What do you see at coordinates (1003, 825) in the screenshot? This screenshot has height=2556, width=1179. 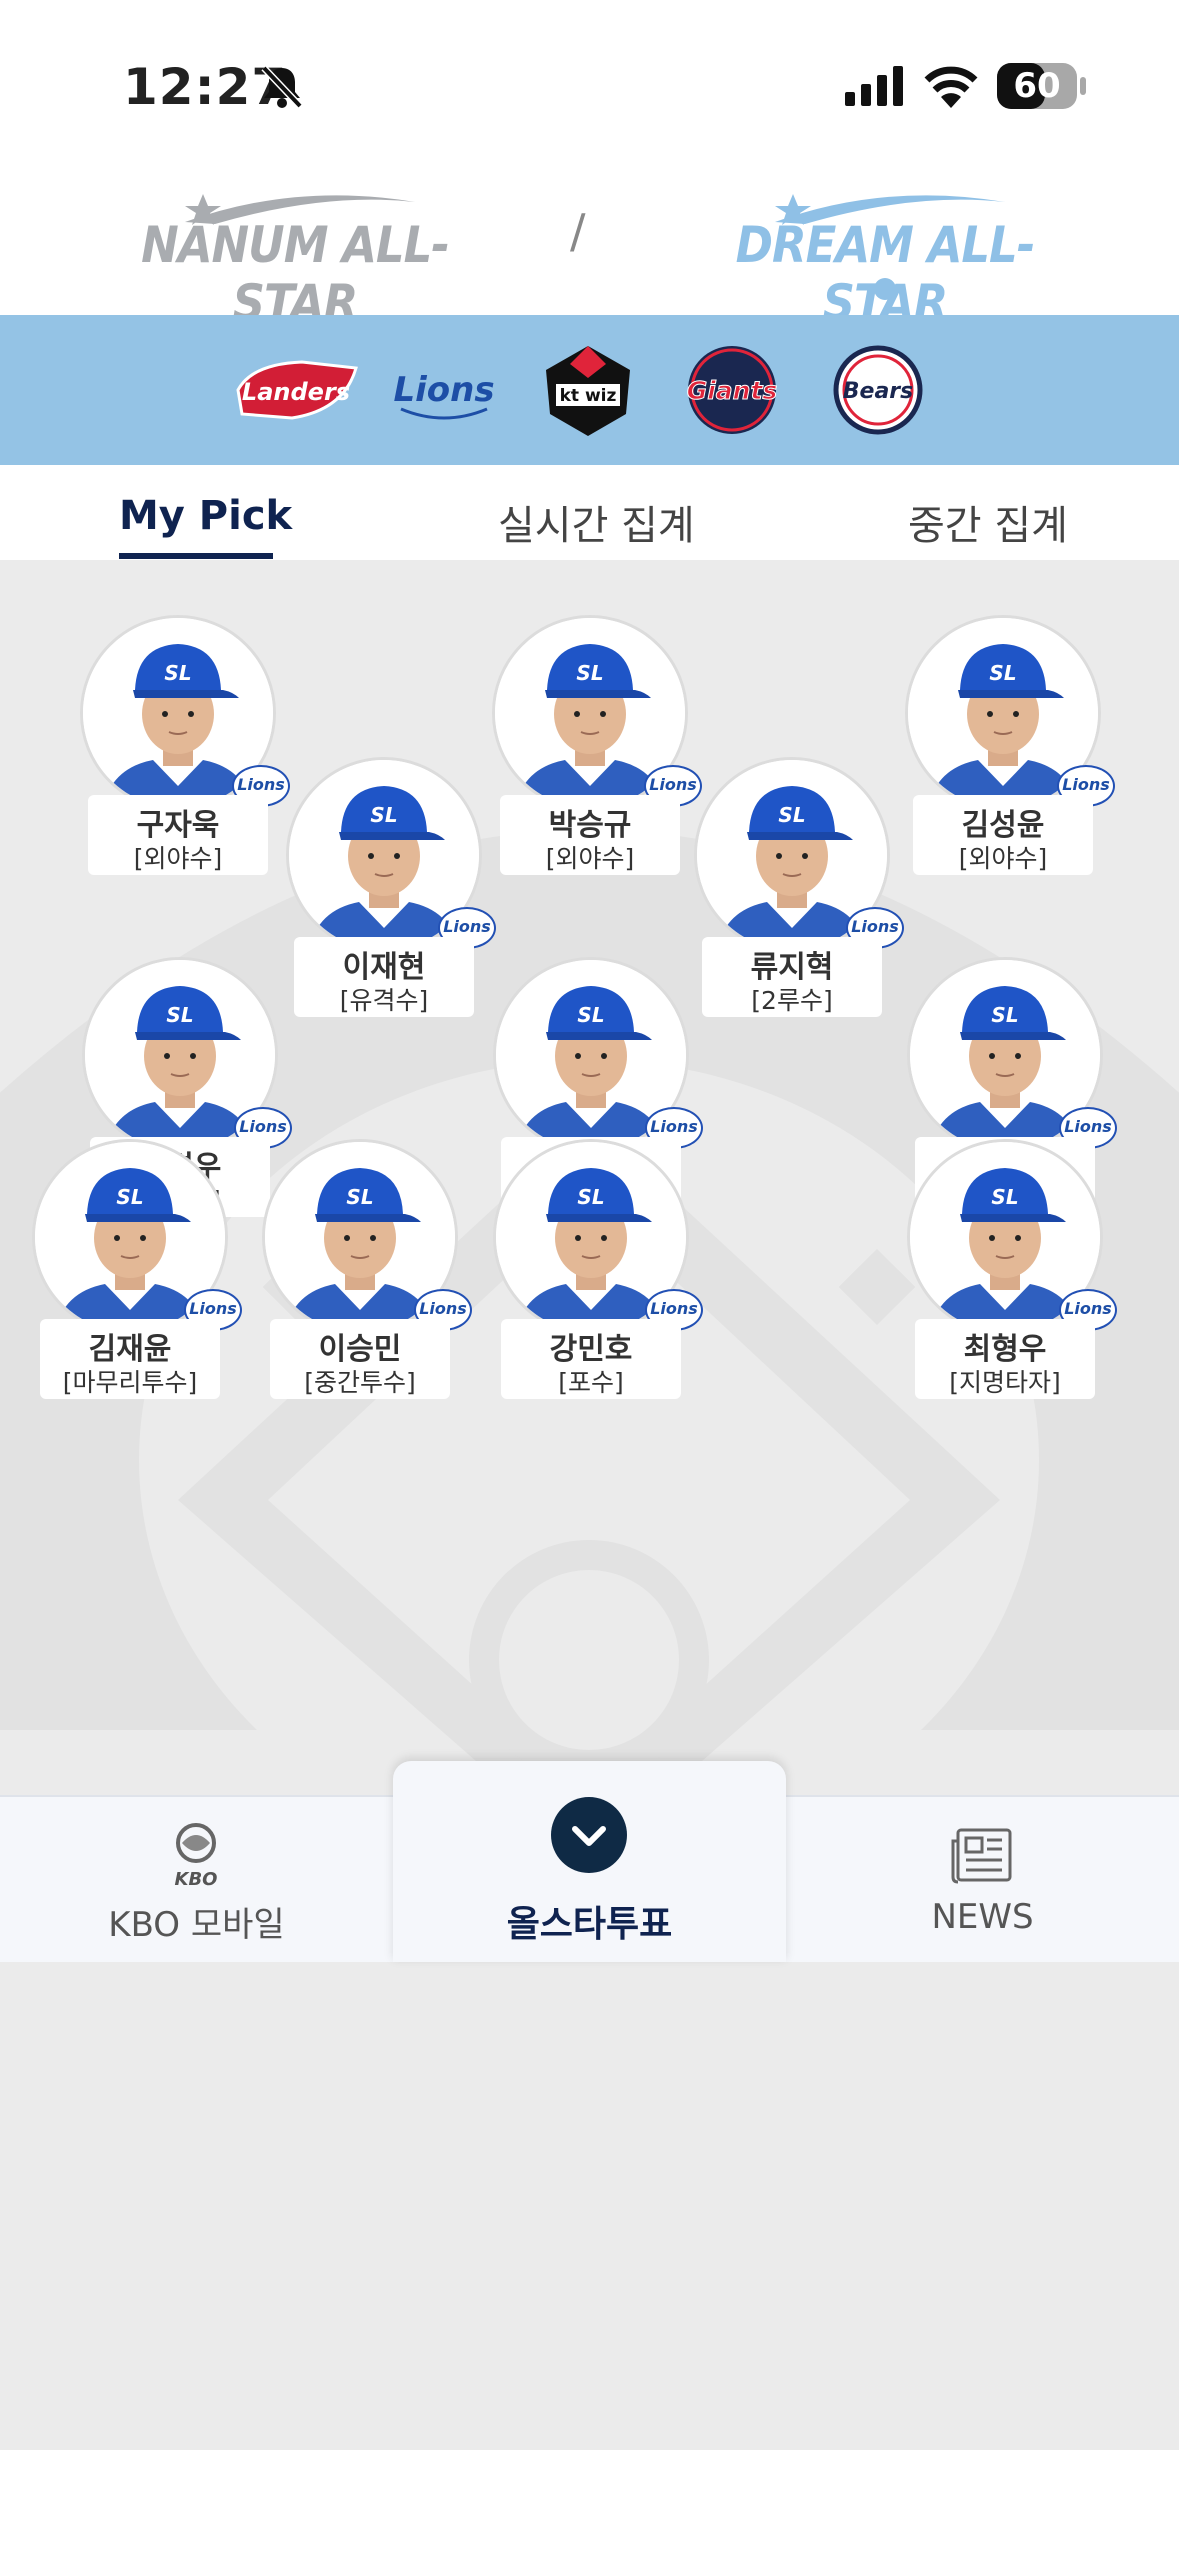 I see `player-name: 김성윤` at bounding box center [1003, 825].